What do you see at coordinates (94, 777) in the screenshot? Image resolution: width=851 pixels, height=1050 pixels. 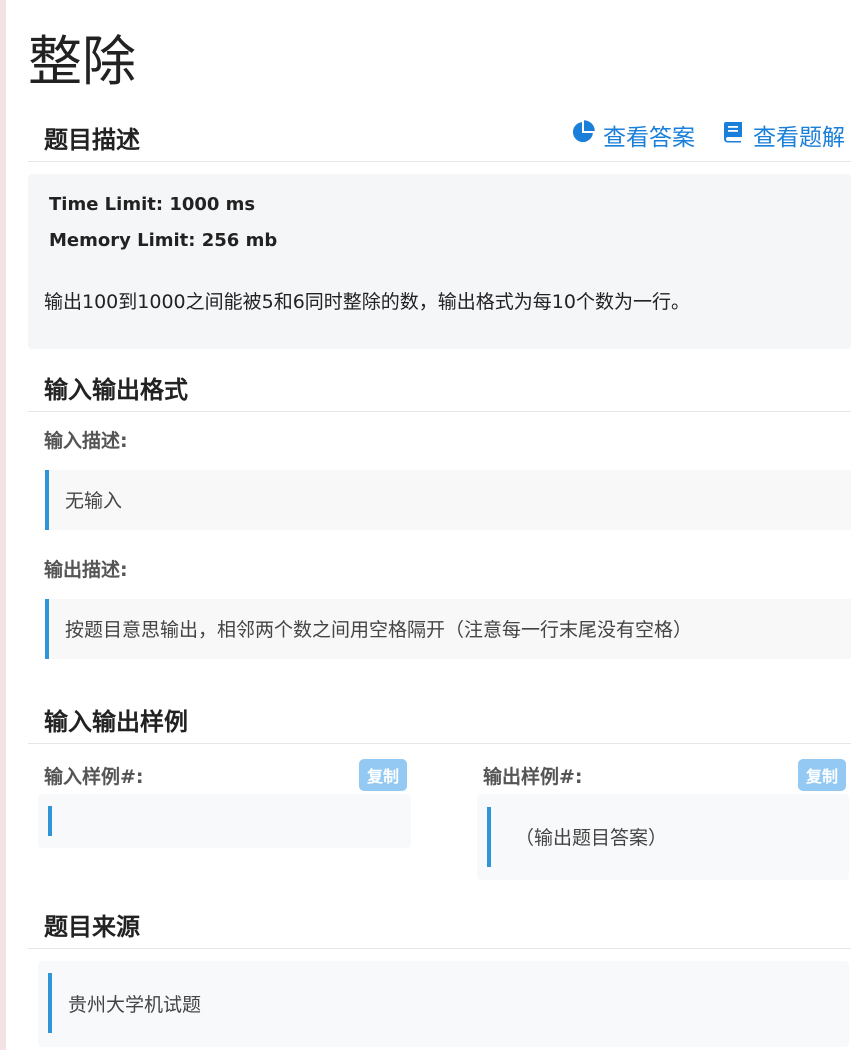 I see `input-sample-label: 输入样例#:` at bounding box center [94, 777].